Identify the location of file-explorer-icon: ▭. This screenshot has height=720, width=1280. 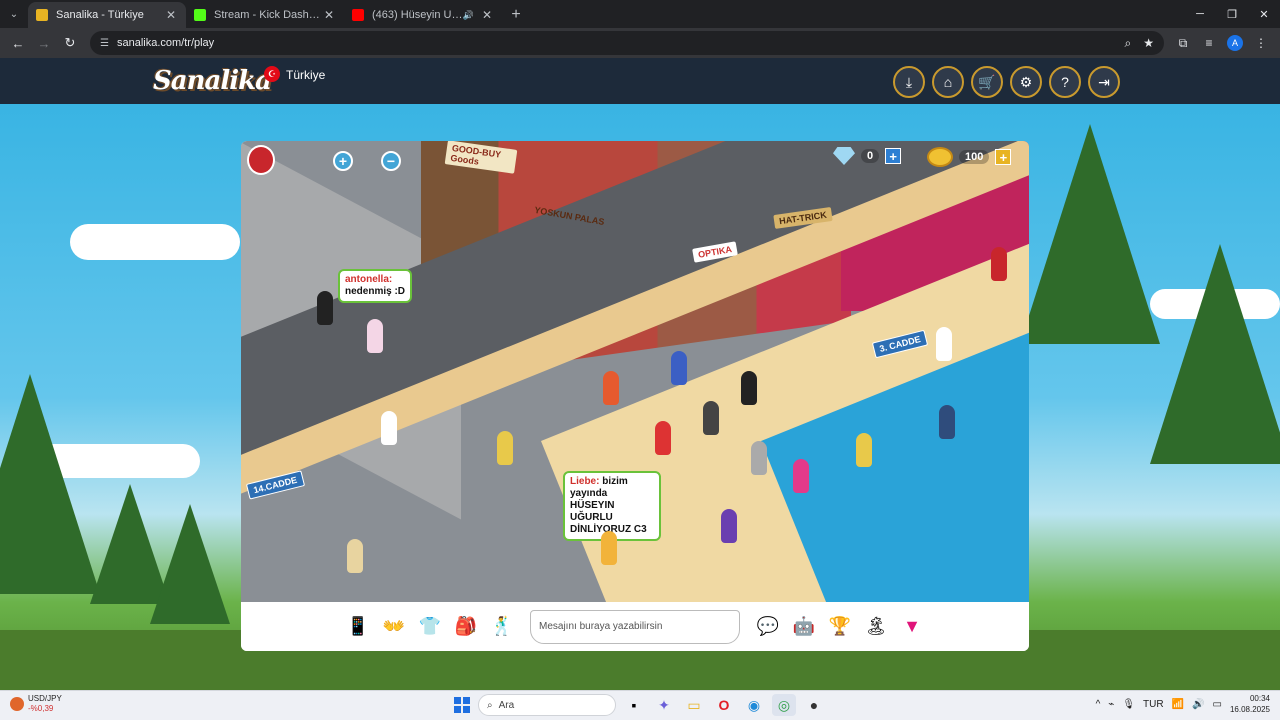
(694, 705).